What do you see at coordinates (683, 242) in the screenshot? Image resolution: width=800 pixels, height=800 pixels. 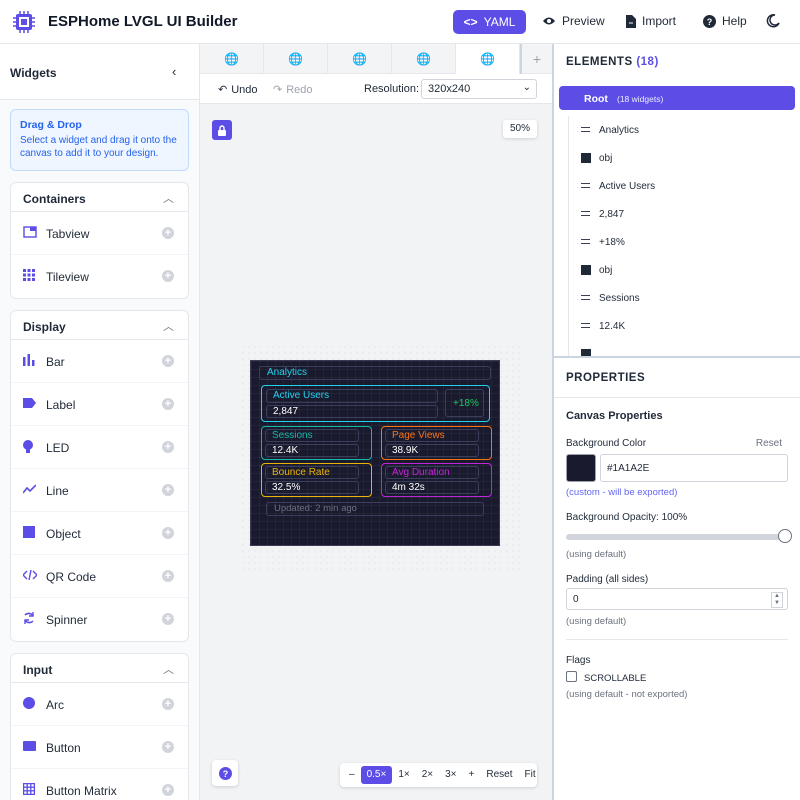 I see `tree-item: +18%` at bounding box center [683, 242].